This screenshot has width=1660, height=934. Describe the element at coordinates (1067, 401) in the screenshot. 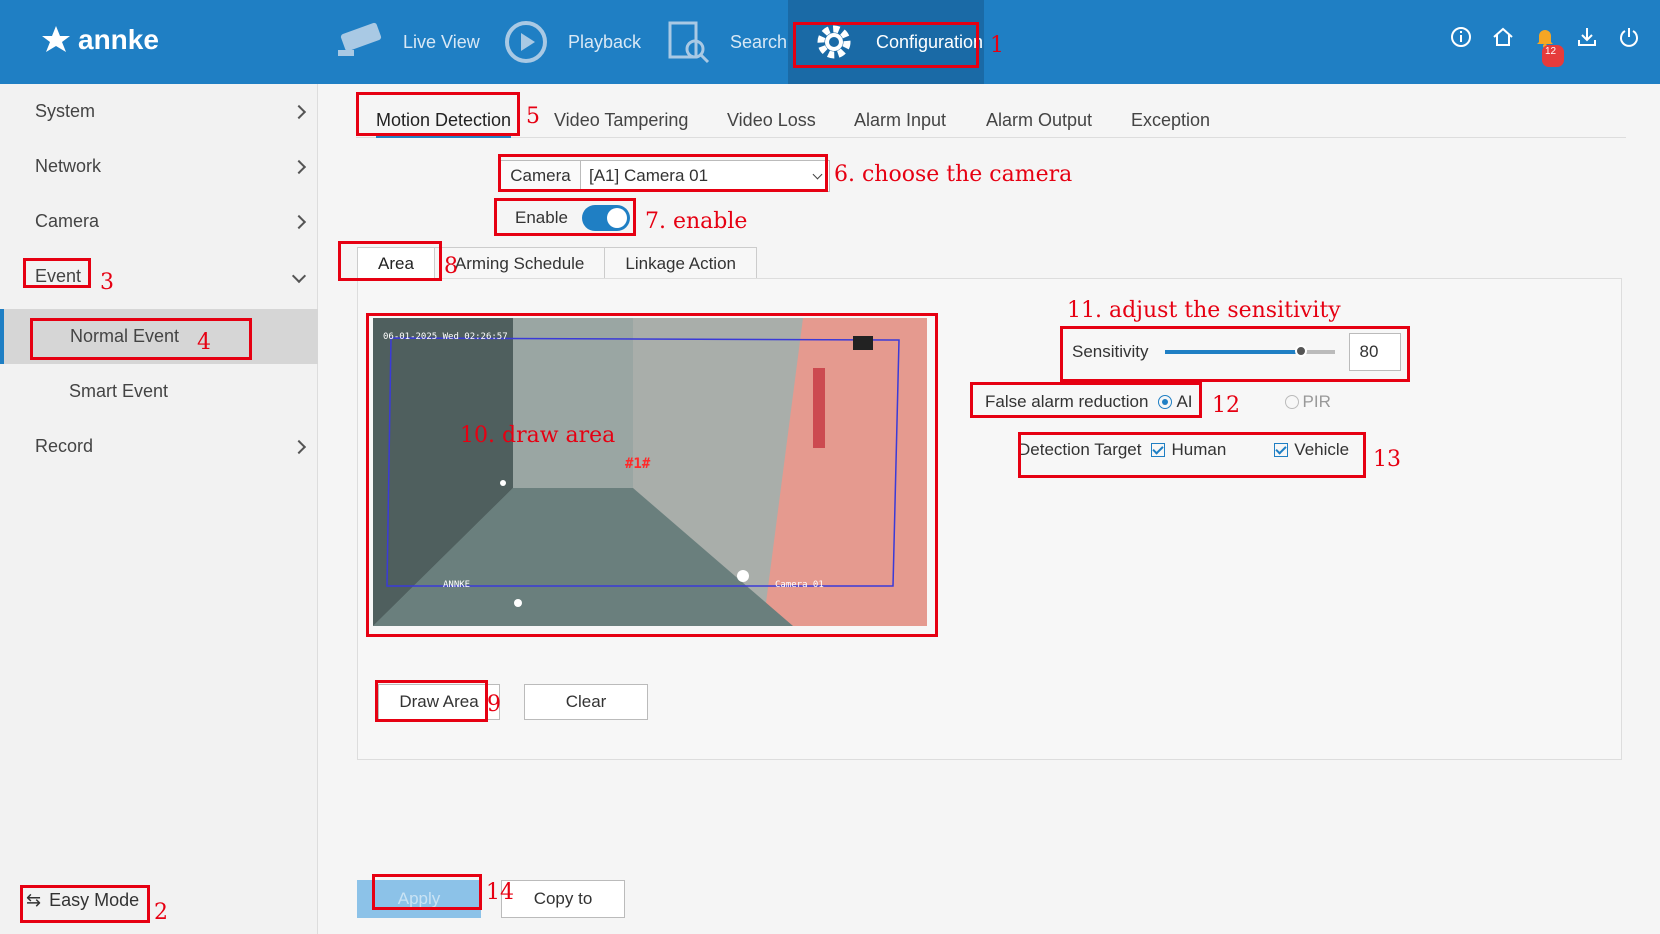

I see `false-alarm-label: False alarm reduction` at that location.